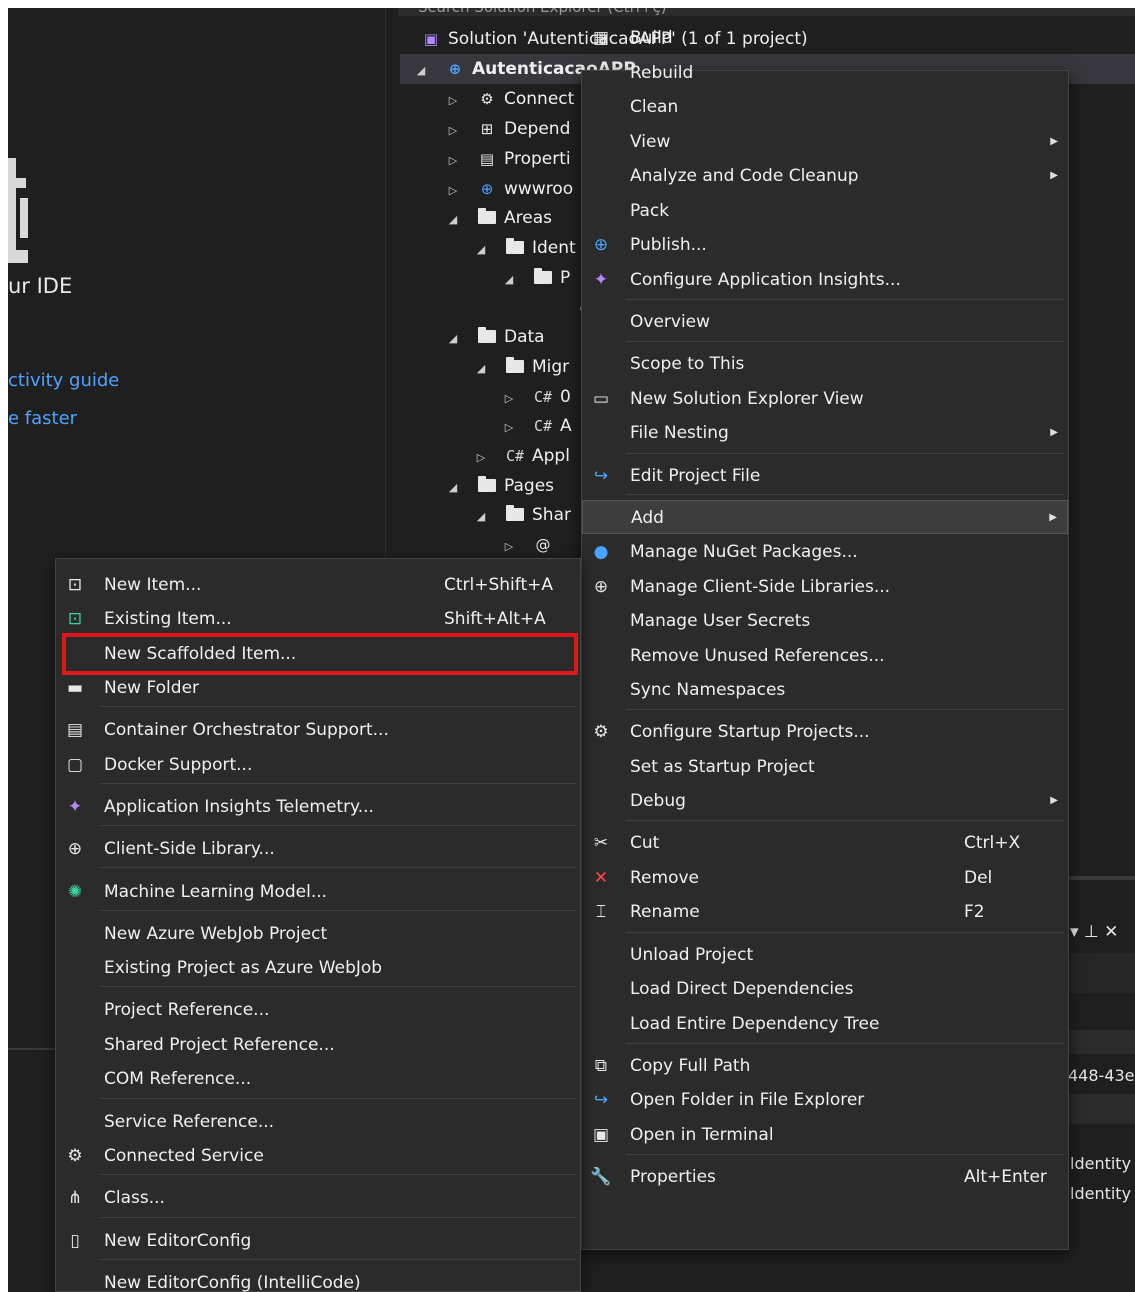 The image size is (1135, 1292). What do you see at coordinates (825, 690) in the screenshot?
I see `menu-item-sync-namespaces: Sync Namespaces` at bounding box center [825, 690].